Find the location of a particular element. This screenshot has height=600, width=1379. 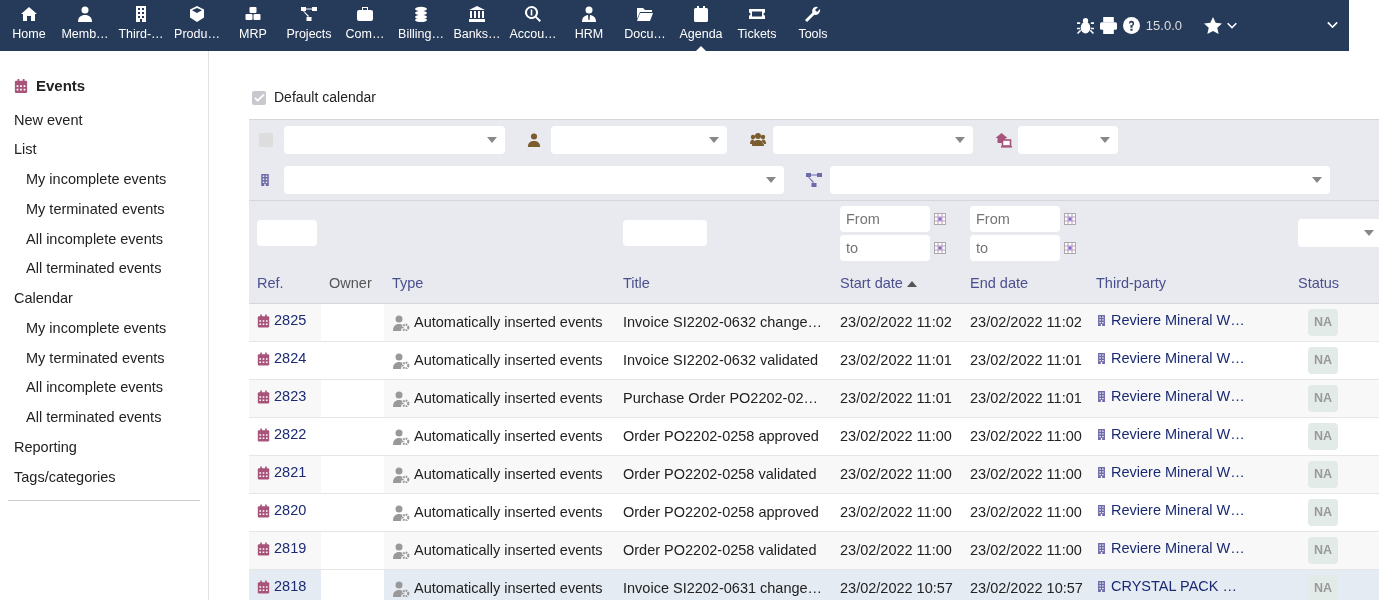

column-header: End date is located at coordinates (999, 284).